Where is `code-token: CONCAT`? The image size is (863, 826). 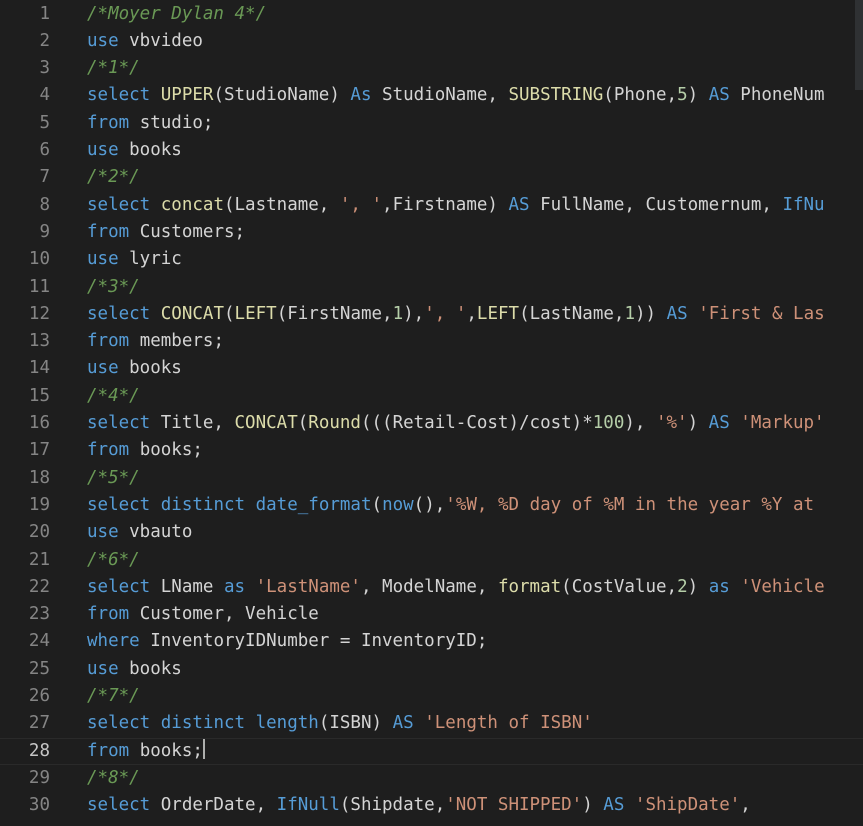
code-token: CONCAT is located at coordinates (192, 313).